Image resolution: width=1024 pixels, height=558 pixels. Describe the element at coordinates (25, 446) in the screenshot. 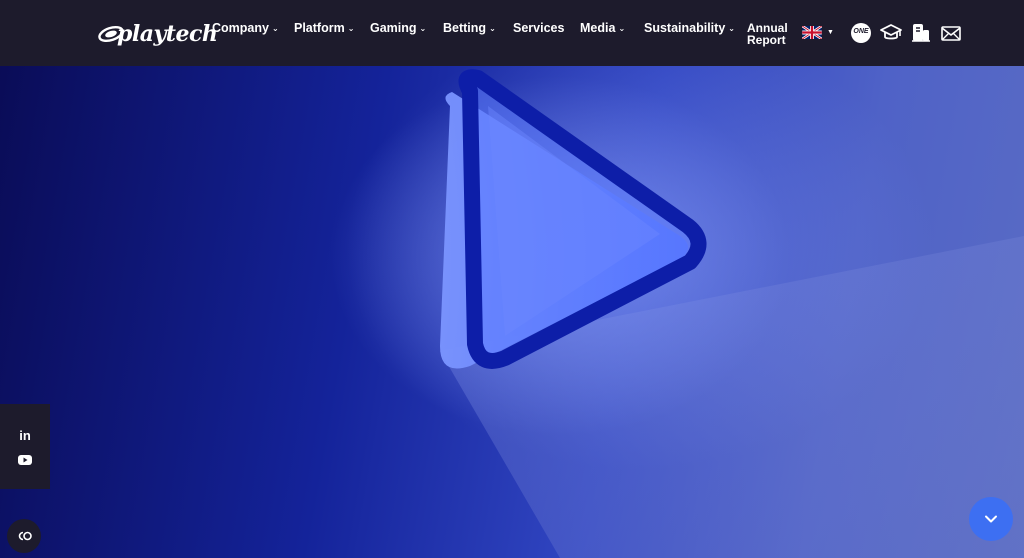

I see `social-sidebar: in` at that location.